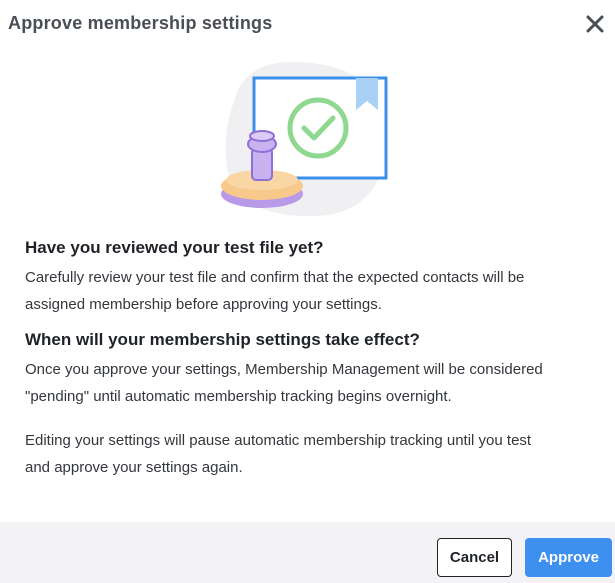 The height and width of the screenshot is (583, 615). What do you see at coordinates (134, 467) in the screenshot?
I see `editing-text-line-2: and approve your settings again.` at bounding box center [134, 467].